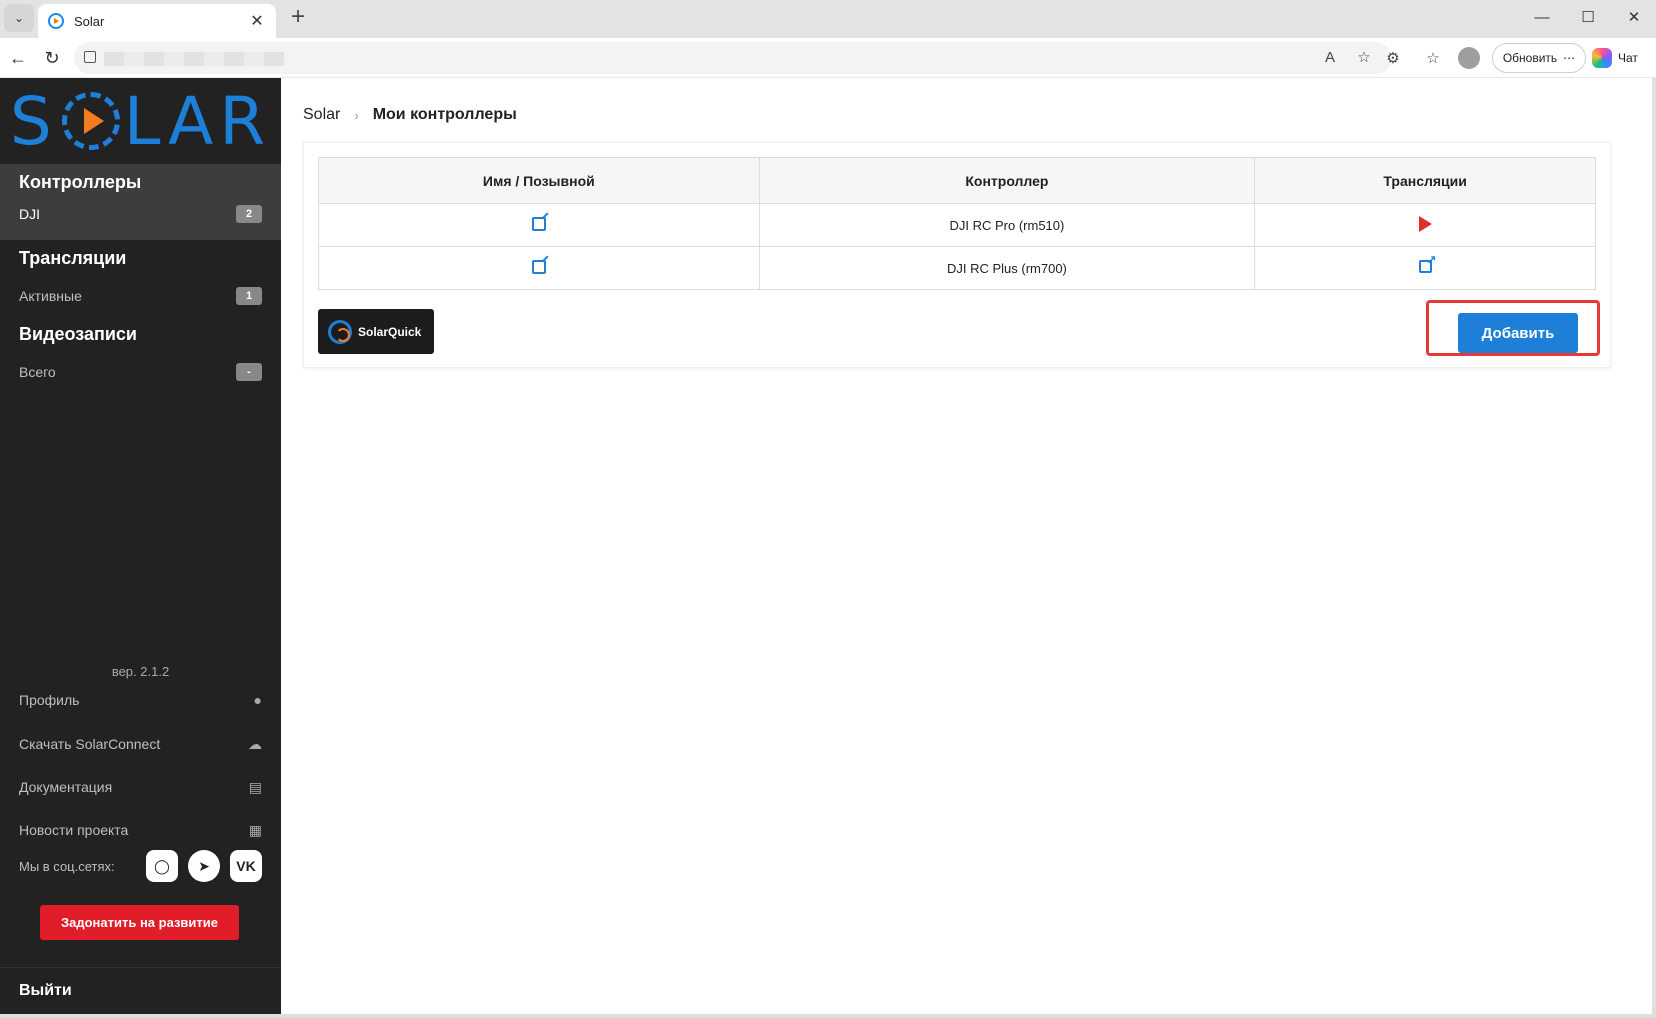 This screenshot has height=1018, width=1656. I want to click on url-text-blurred, so click(194, 59).